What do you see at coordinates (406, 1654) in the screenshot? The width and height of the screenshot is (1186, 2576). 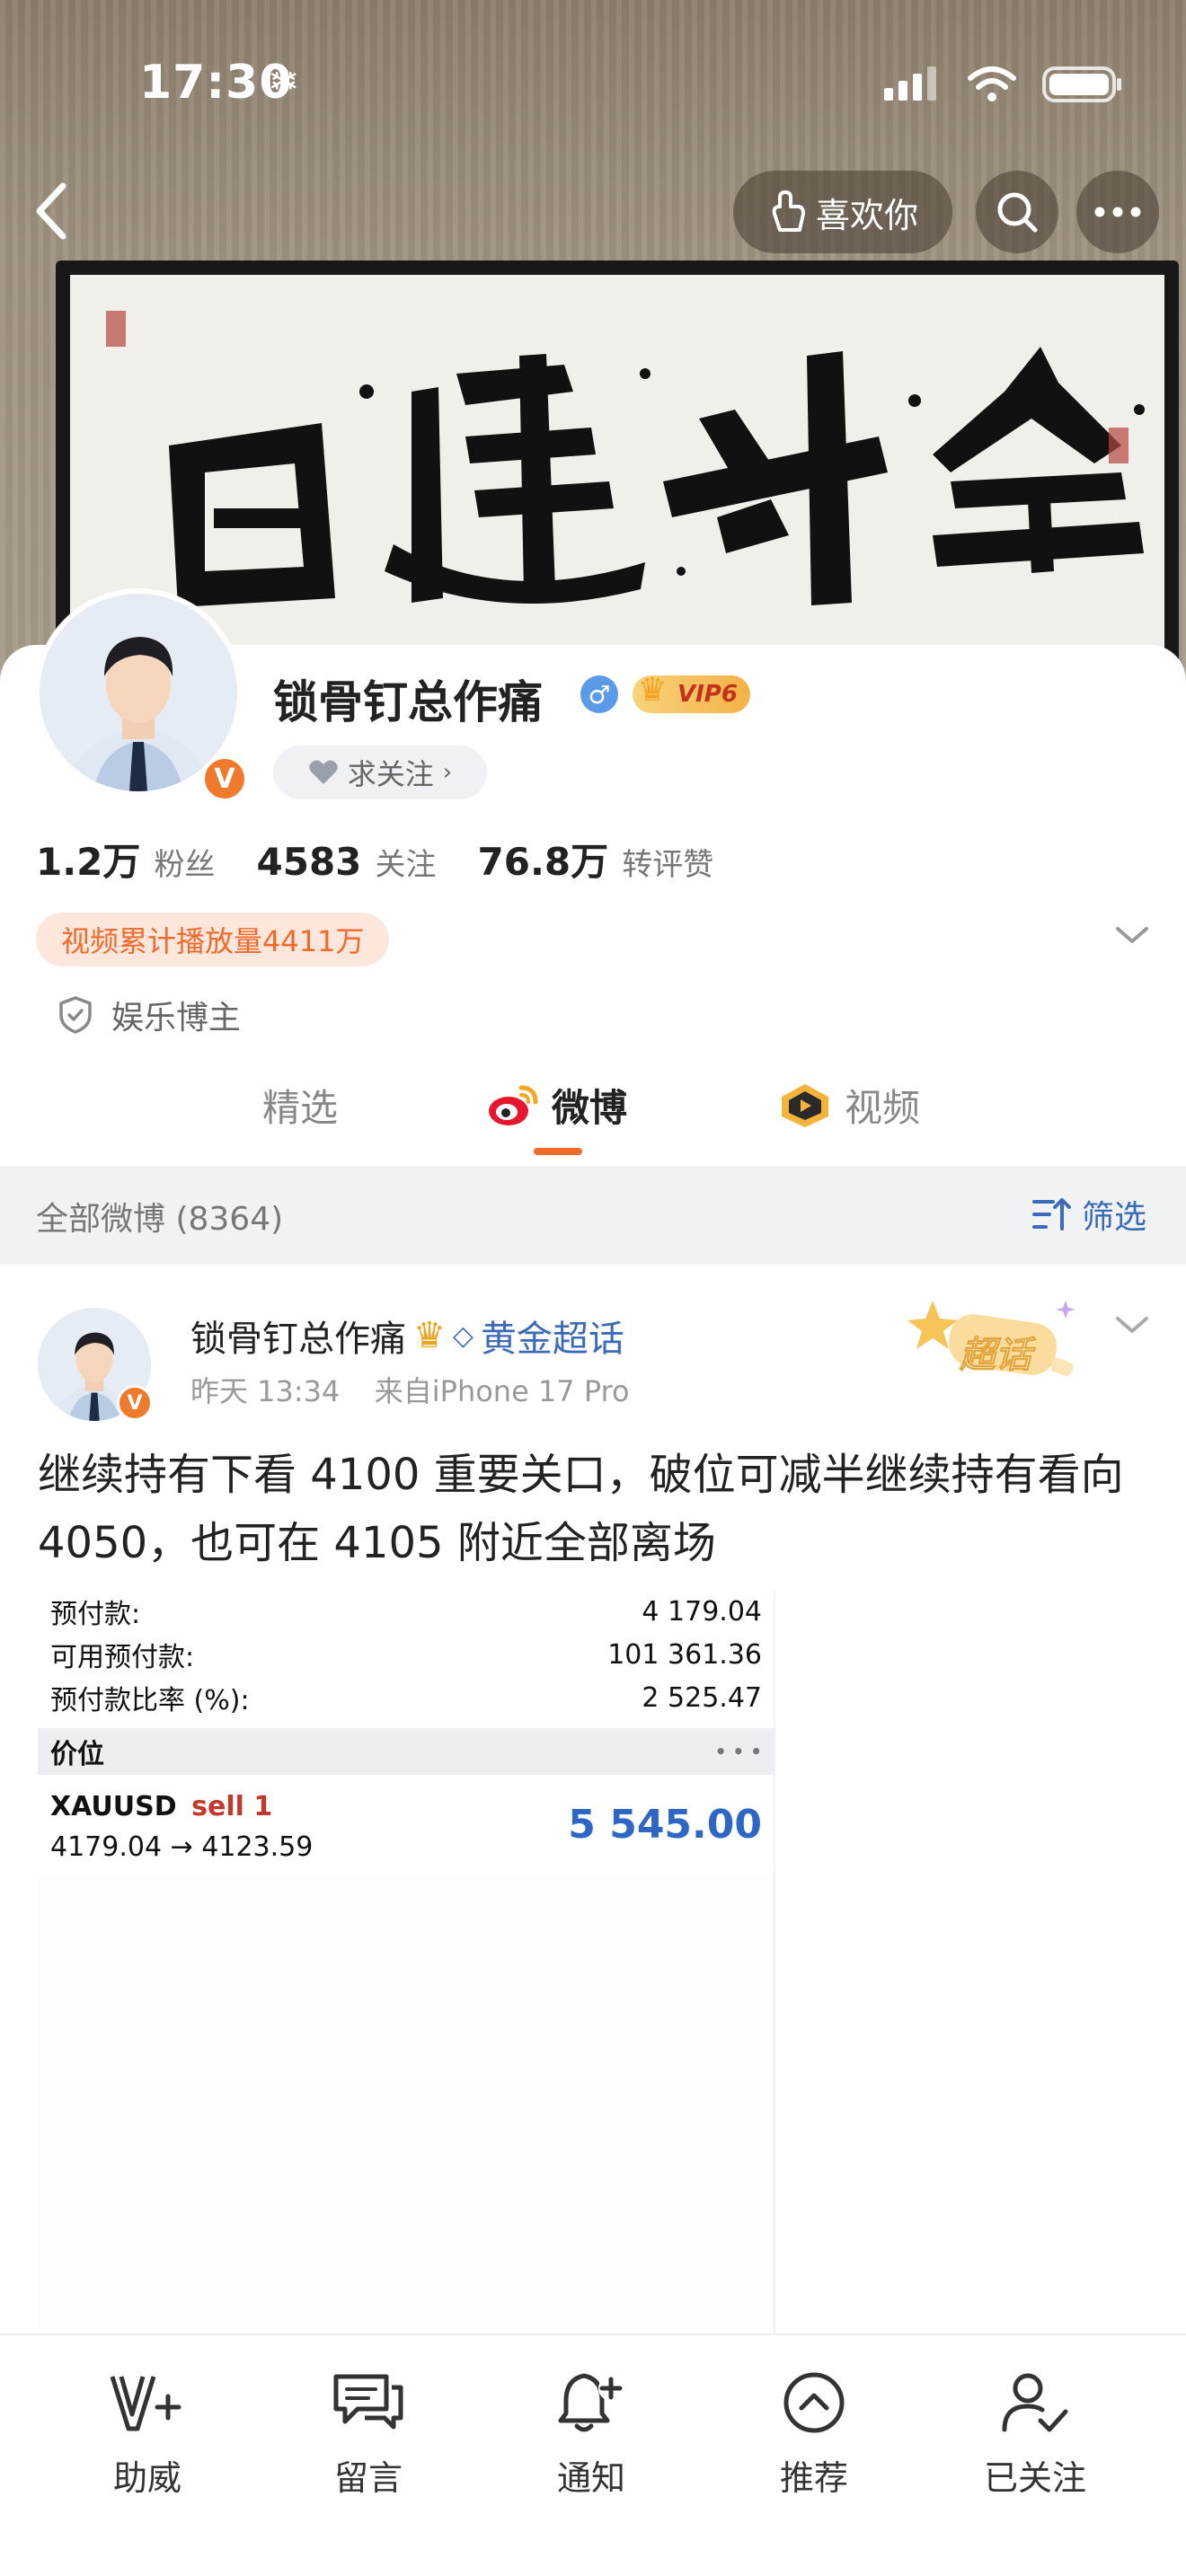 I see `account-row: 可用预付款: 101 361.36` at bounding box center [406, 1654].